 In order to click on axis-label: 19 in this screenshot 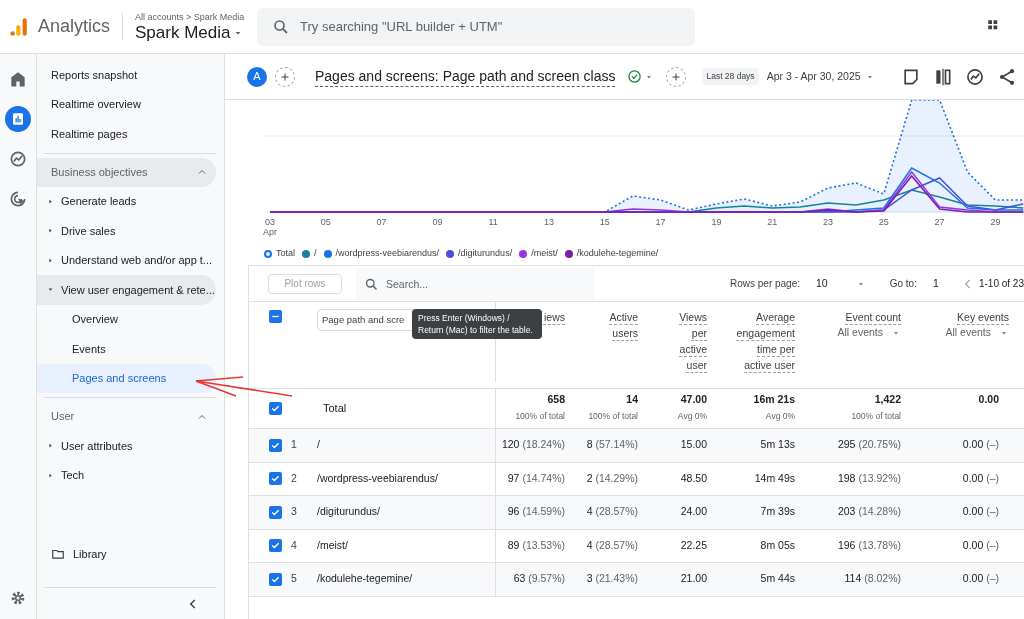, I will do `click(716, 222)`.